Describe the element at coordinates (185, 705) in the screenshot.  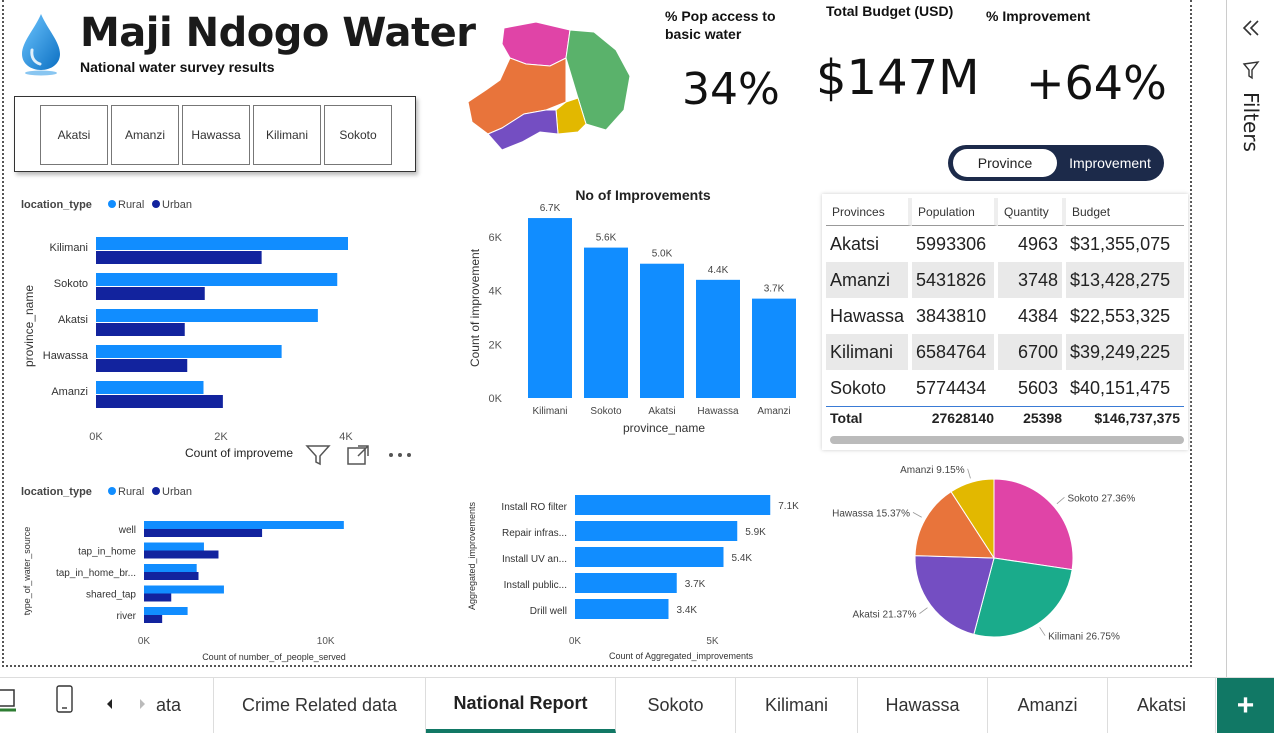
I see `tab-ata: ata` at that location.